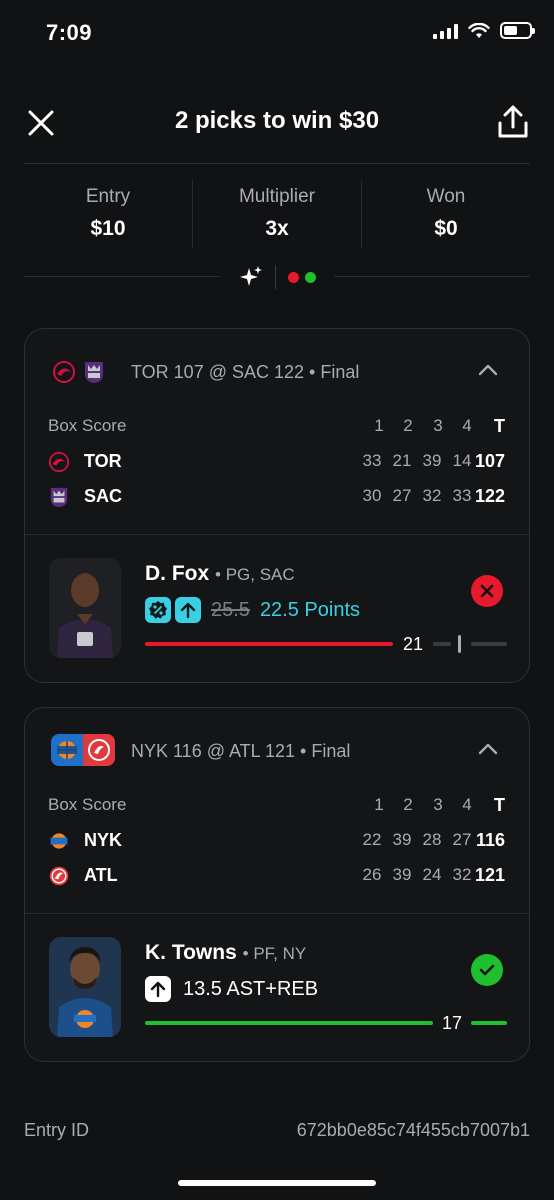  What do you see at coordinates (94, 372) in the screenshot?
I see `kings-logo-icon` at bounding box center [94, 372].